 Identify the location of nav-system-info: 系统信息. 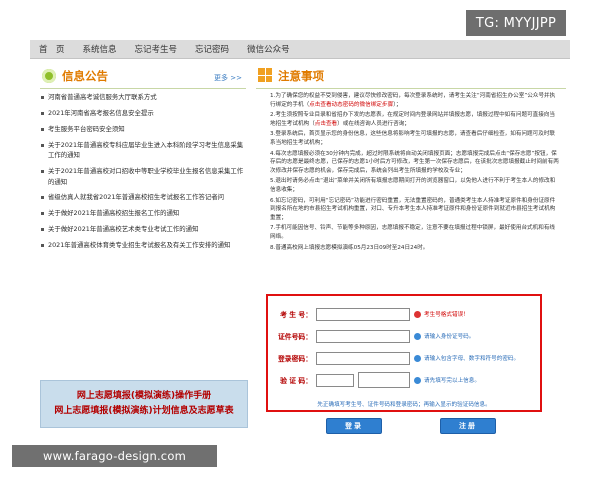
(100, 49).